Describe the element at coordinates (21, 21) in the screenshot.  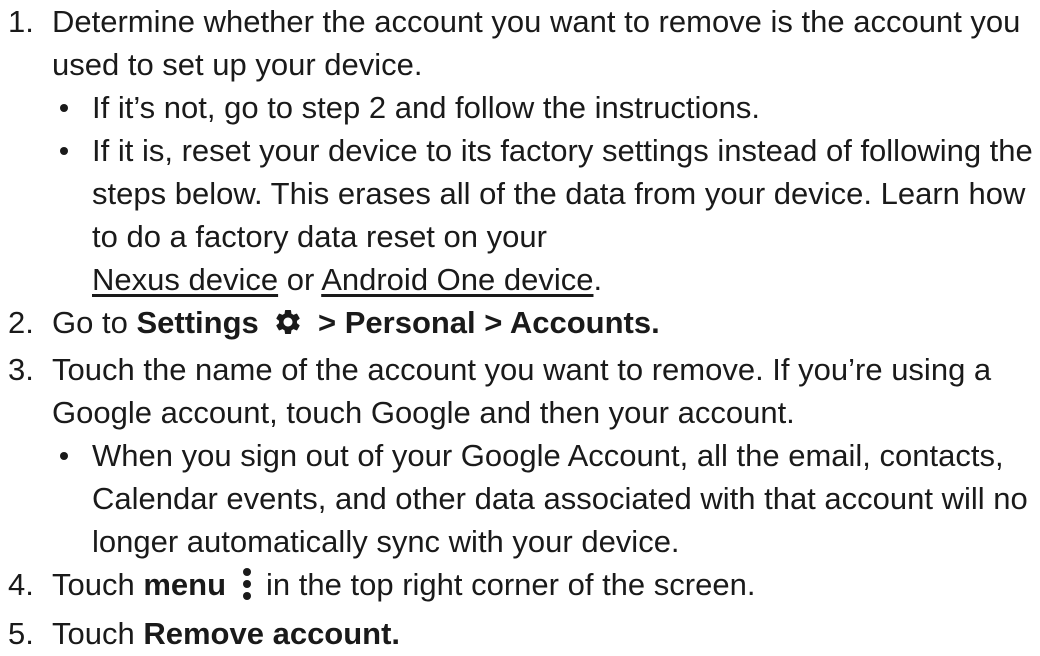
I see `step-number: 1.` at that location.